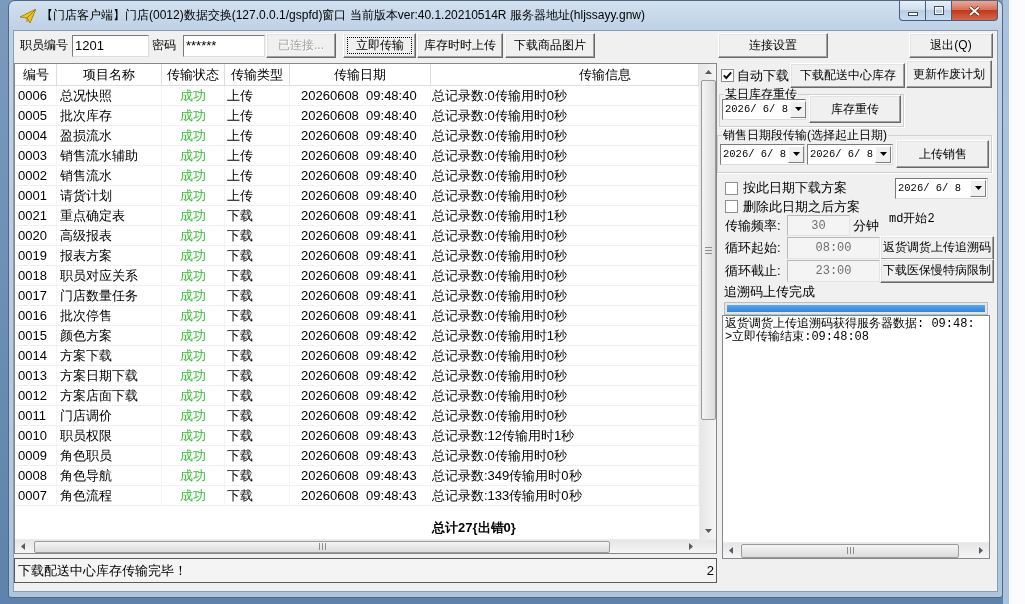  I want to click on close-button, so click(974, 11).